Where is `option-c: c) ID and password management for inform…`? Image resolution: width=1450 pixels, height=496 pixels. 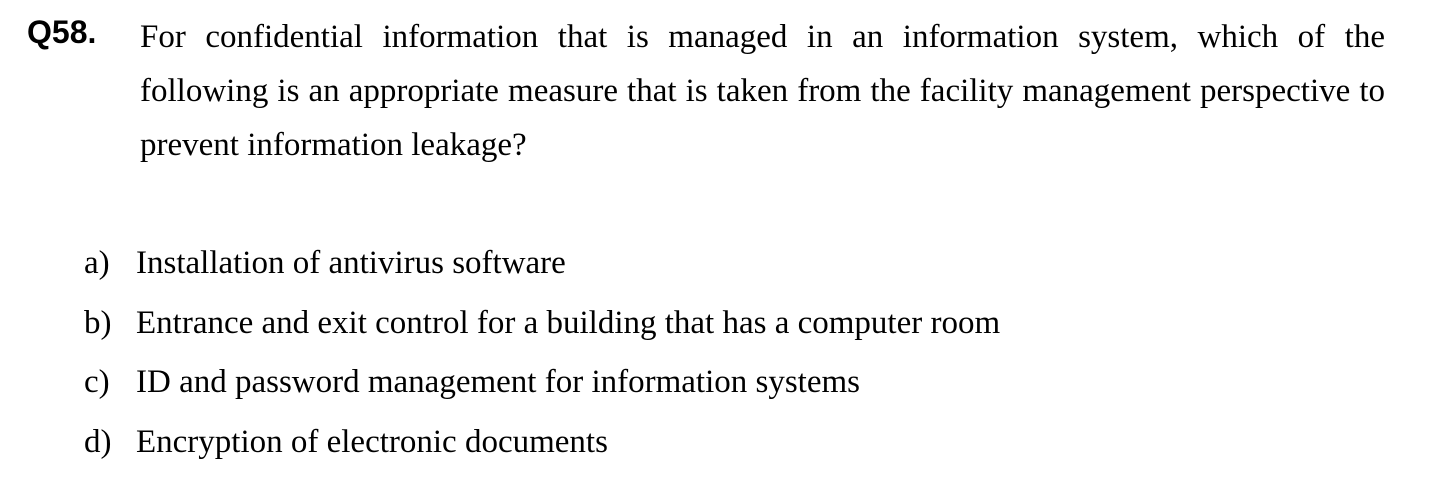
option-c: c) ID and password management for inform… is located at coordinates (734, 385).